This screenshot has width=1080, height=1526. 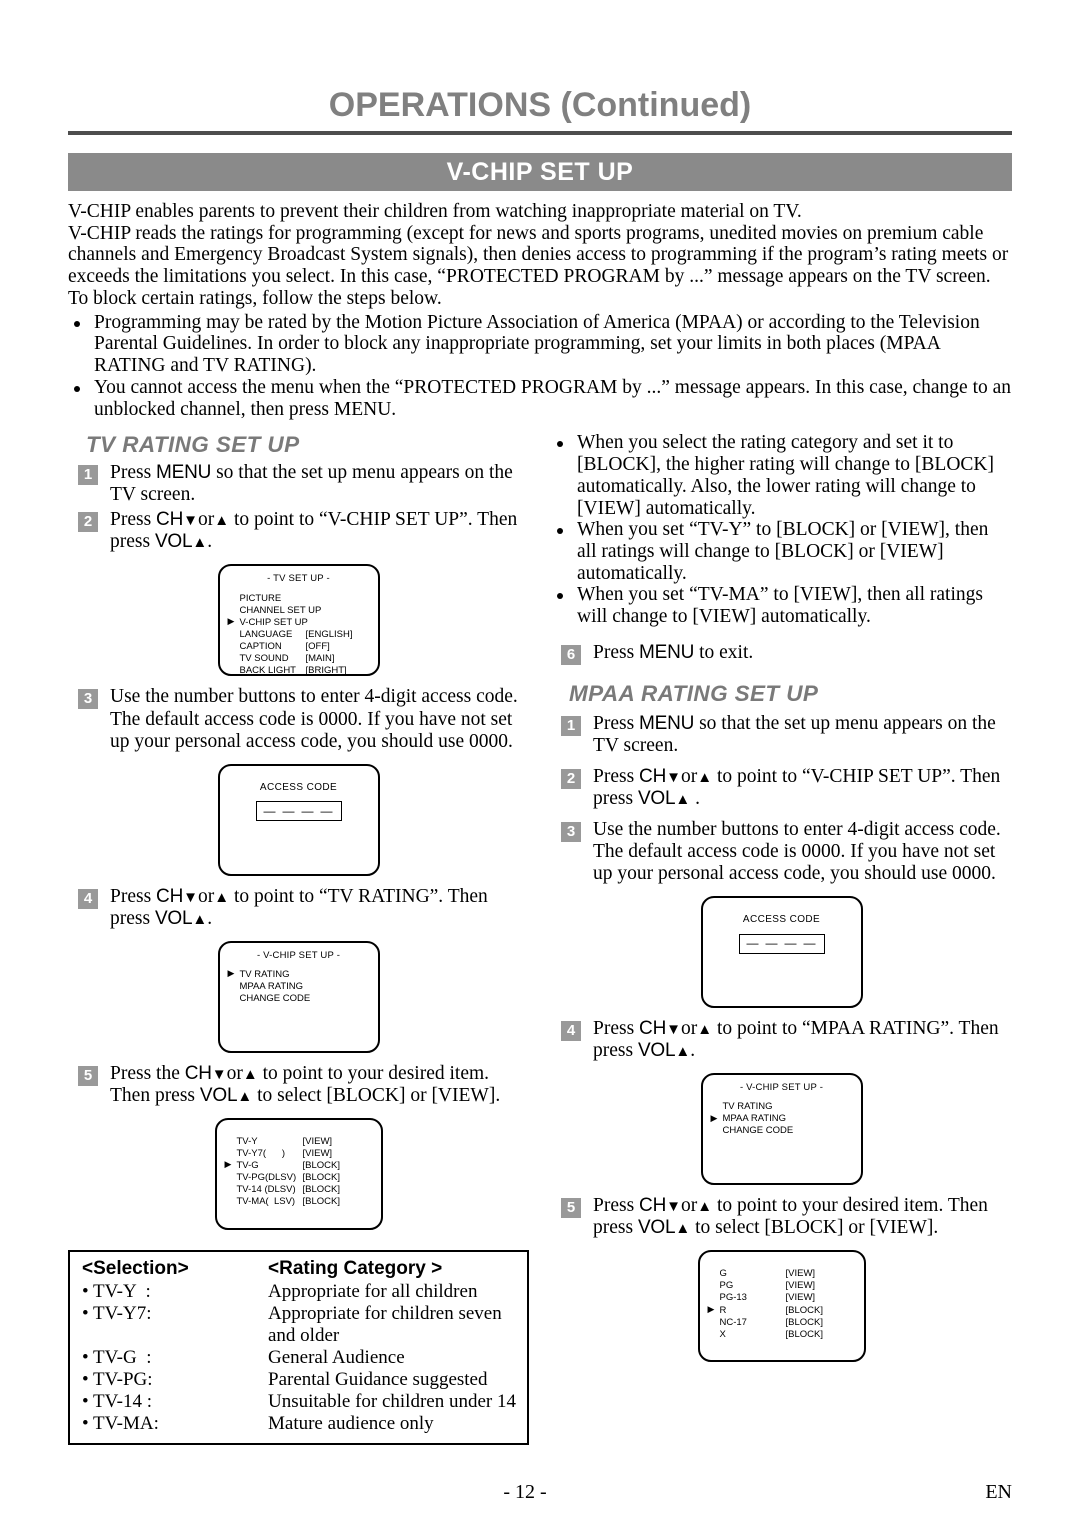 I want to click on mpaa-rating-heading: MPAA RATING SET UP, so click(x=694, y=693).